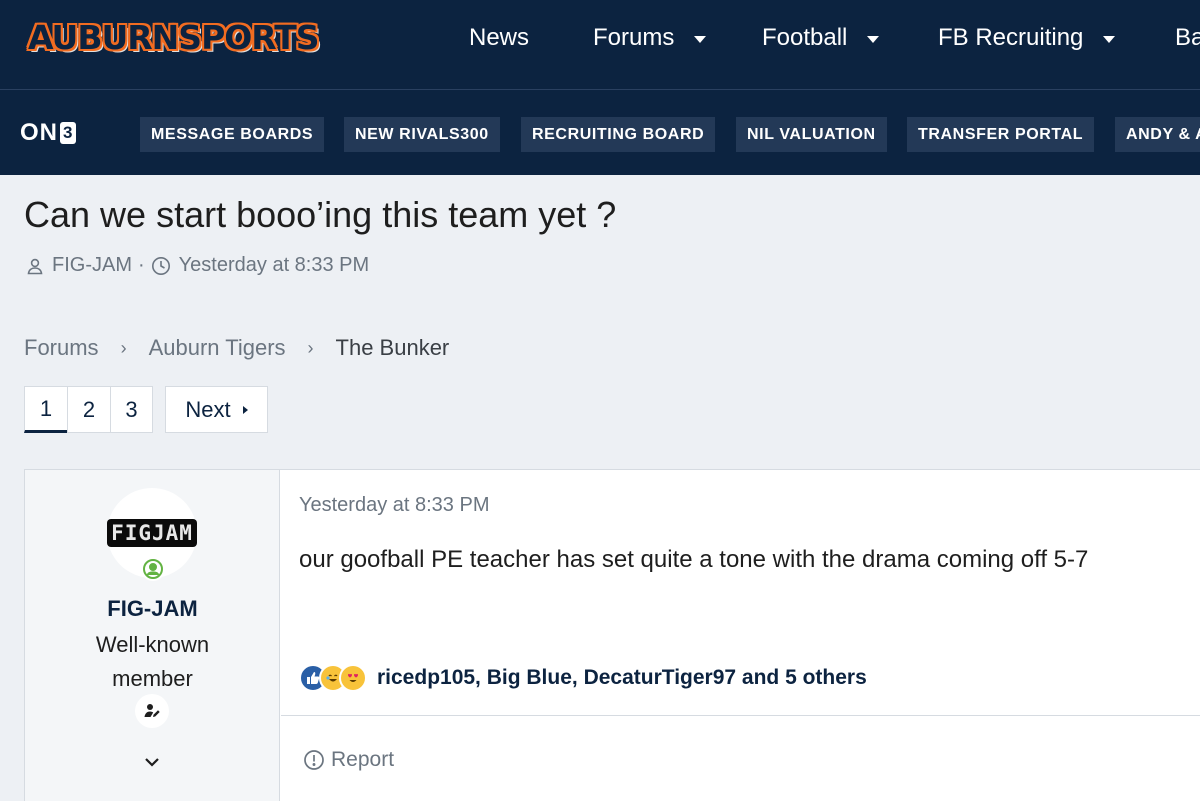  What do you see at coordinates (422, 134) in the screenshot?
I see `pill-new-rivals300: NEW RIVALS300` at bounding box center [422, 134].